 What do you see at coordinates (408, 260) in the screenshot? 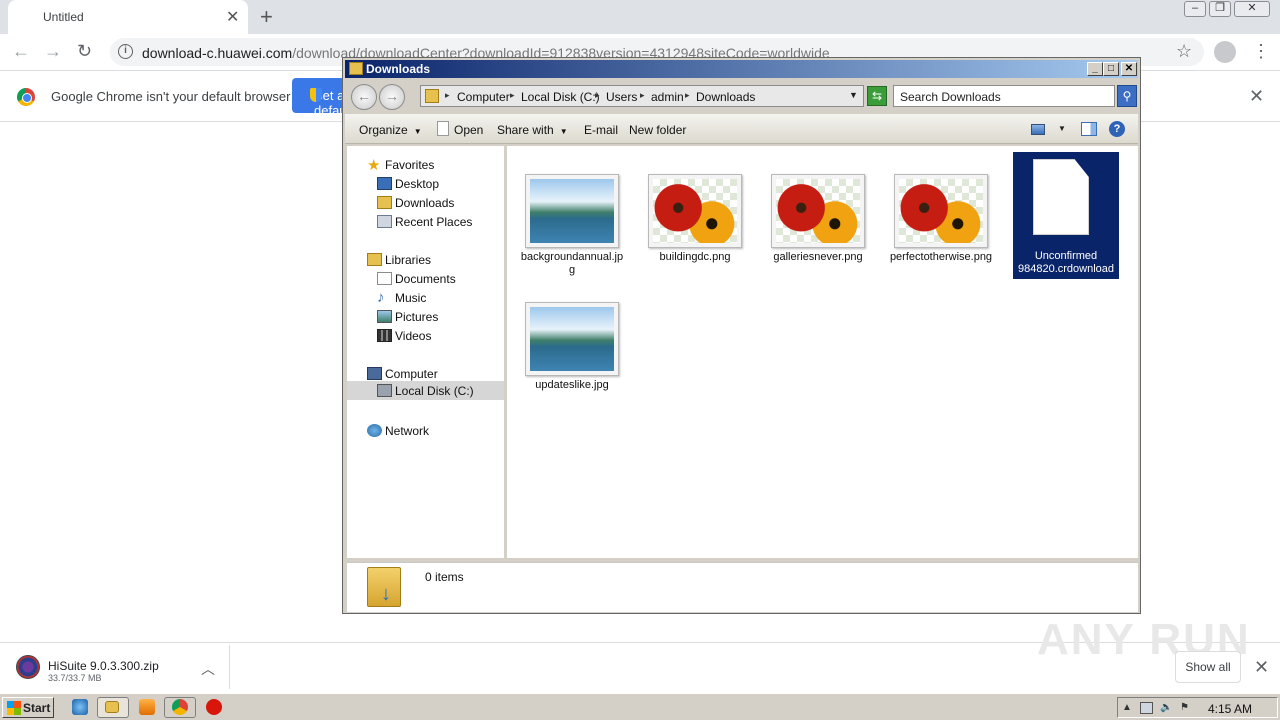
I see `nav-libraries: Libraries` at bounding box center [408, 260].